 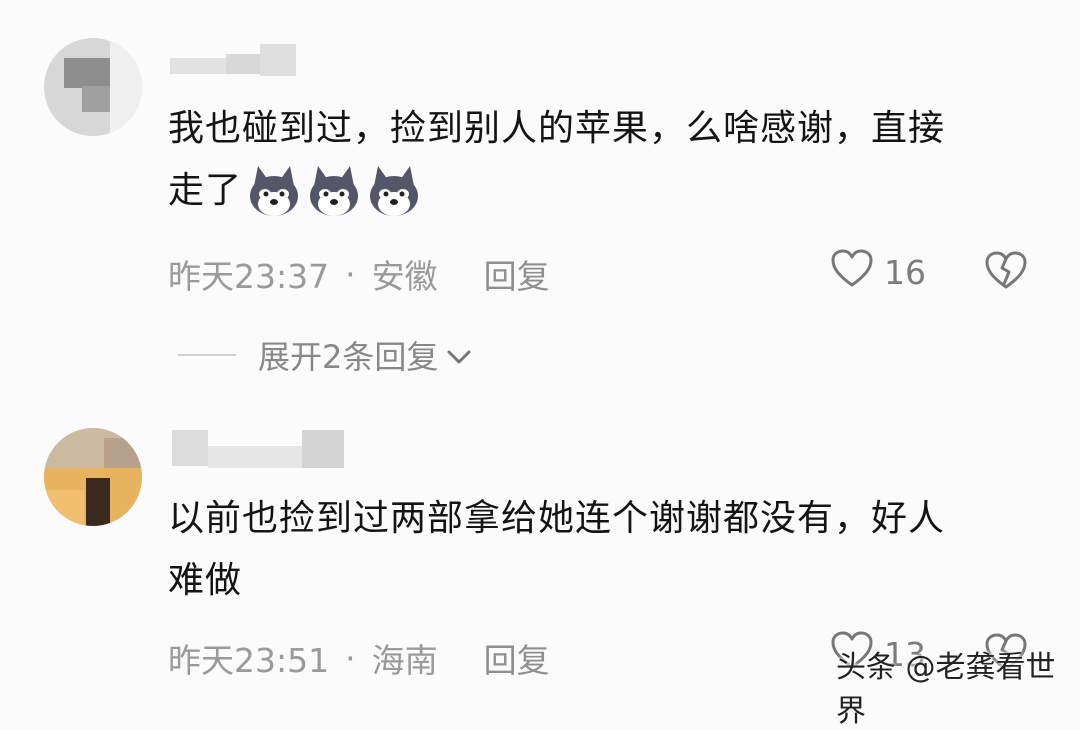 What do you see at coordinates (249, 660) in the screenshot?
I see `comment-time: 昨天23:51` at bounding box center [249, 660].